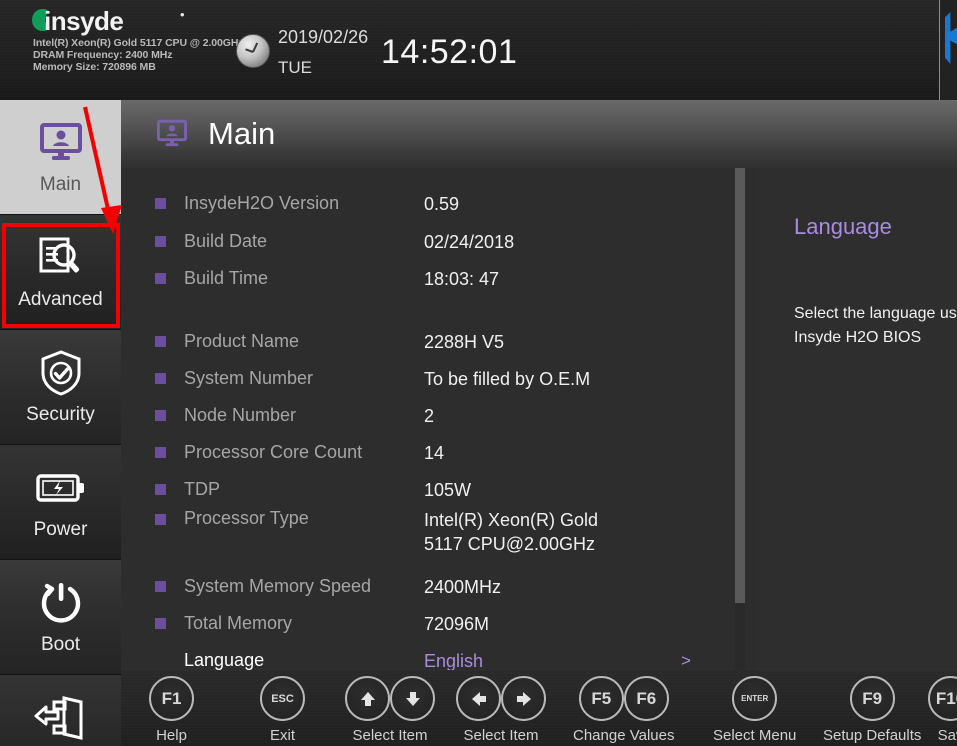 The width and height of the screenshot is (957, 746). I want to click on setting-row-system-number: System Number To be filled by O.E.M, so click(428, 378).